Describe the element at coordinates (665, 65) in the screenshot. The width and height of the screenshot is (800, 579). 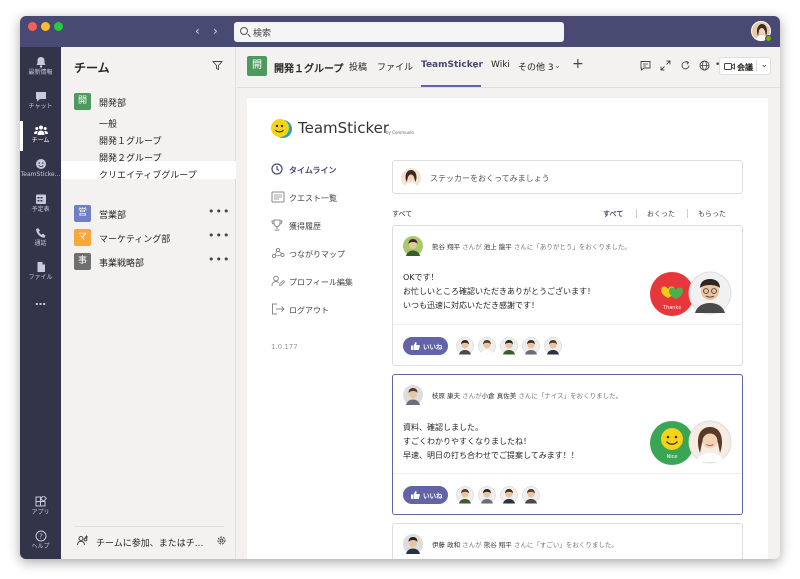
I see `expand-icon` at that location.